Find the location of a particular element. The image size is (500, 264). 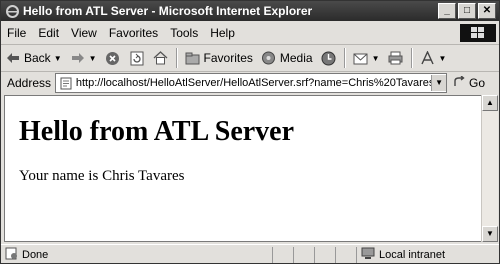

research-icon is located at coordinates (428, 58).